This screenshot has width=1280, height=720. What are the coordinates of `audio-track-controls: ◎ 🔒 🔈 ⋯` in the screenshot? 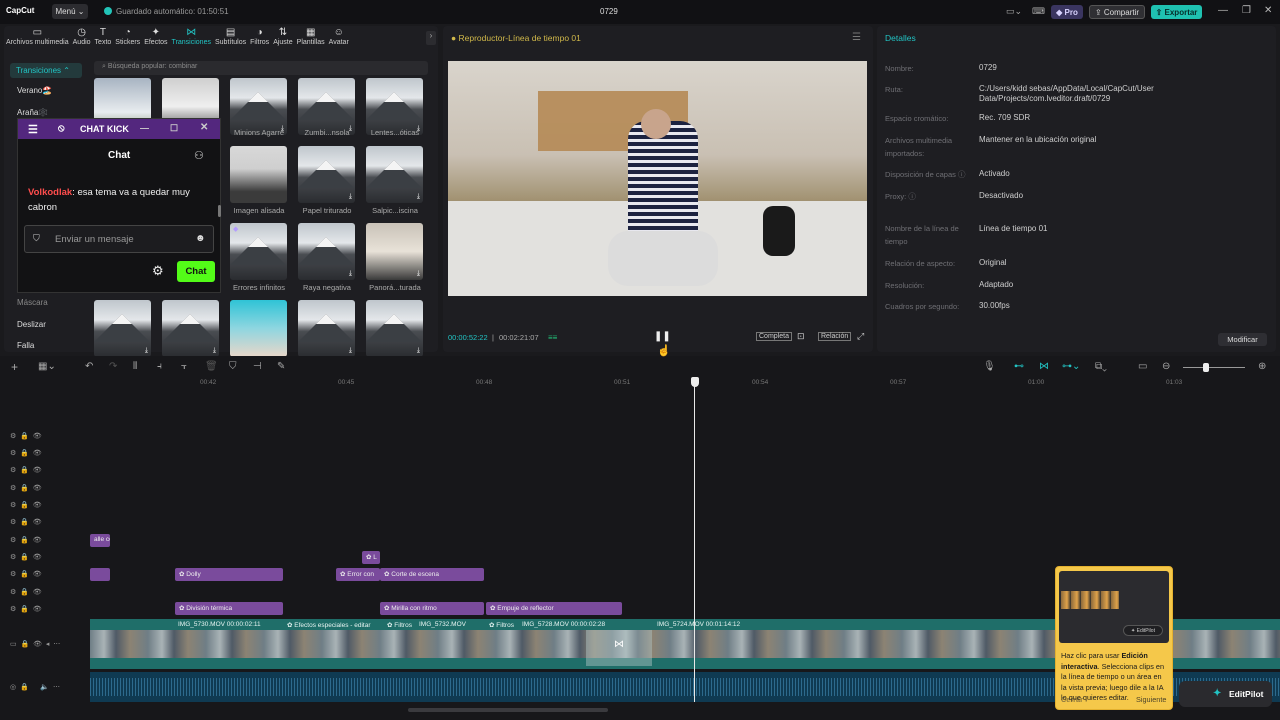 It's located at (35, 687).